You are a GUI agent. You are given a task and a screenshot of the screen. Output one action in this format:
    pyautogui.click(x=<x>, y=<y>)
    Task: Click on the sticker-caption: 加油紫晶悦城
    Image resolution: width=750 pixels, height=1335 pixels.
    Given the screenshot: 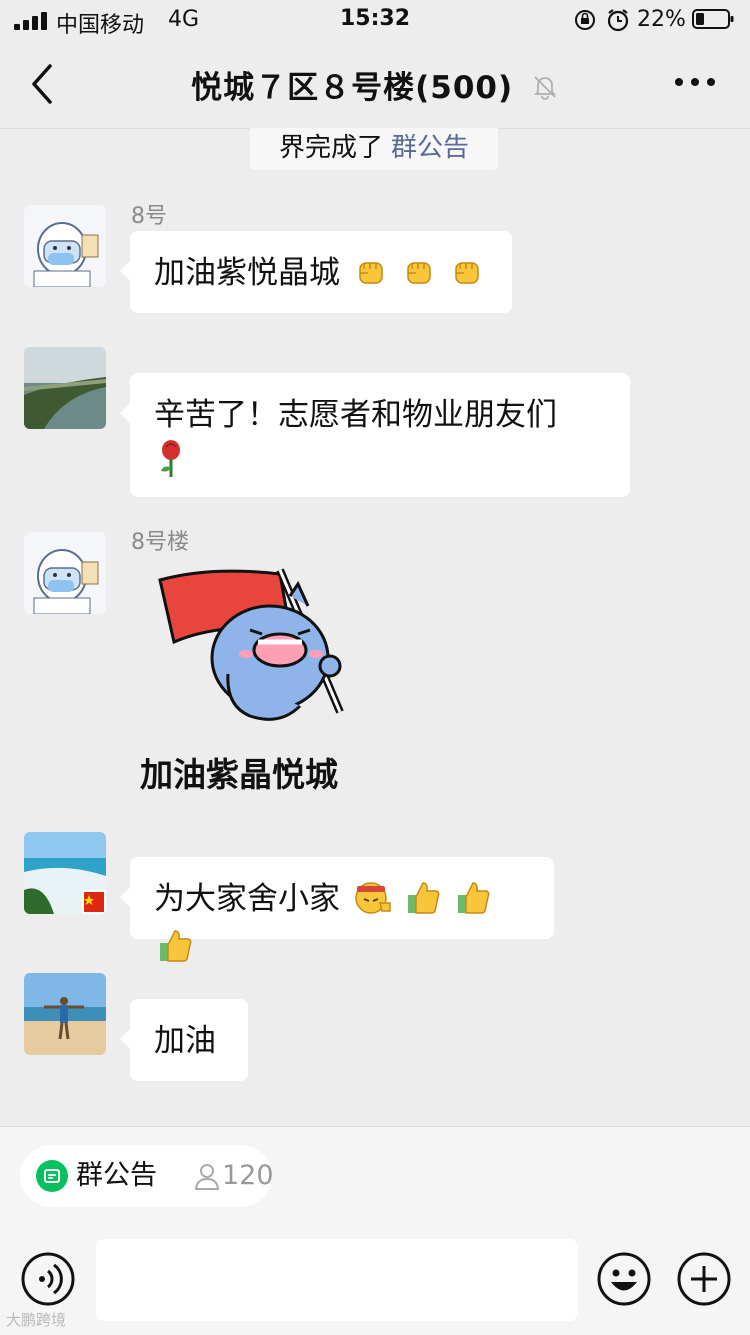 What is the action you would take?
    pyautogui.click(x=239, y=774)
    